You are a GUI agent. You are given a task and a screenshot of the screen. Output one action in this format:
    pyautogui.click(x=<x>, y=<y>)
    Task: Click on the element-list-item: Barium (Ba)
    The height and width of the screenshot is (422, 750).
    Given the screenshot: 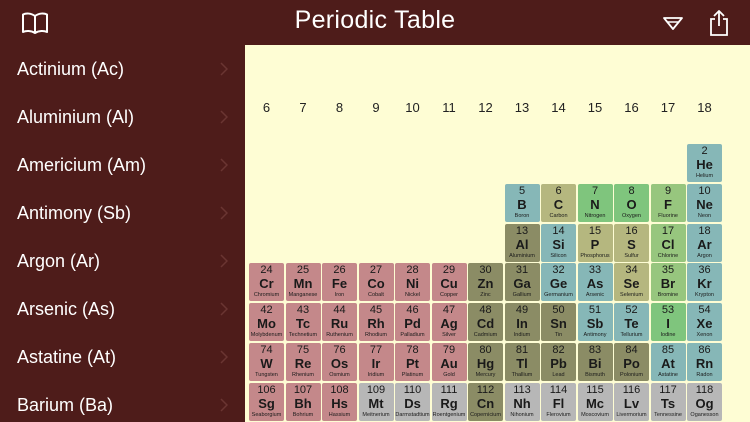 What is the action you would take?
    pyautogui.click(x=122, y=401)
    